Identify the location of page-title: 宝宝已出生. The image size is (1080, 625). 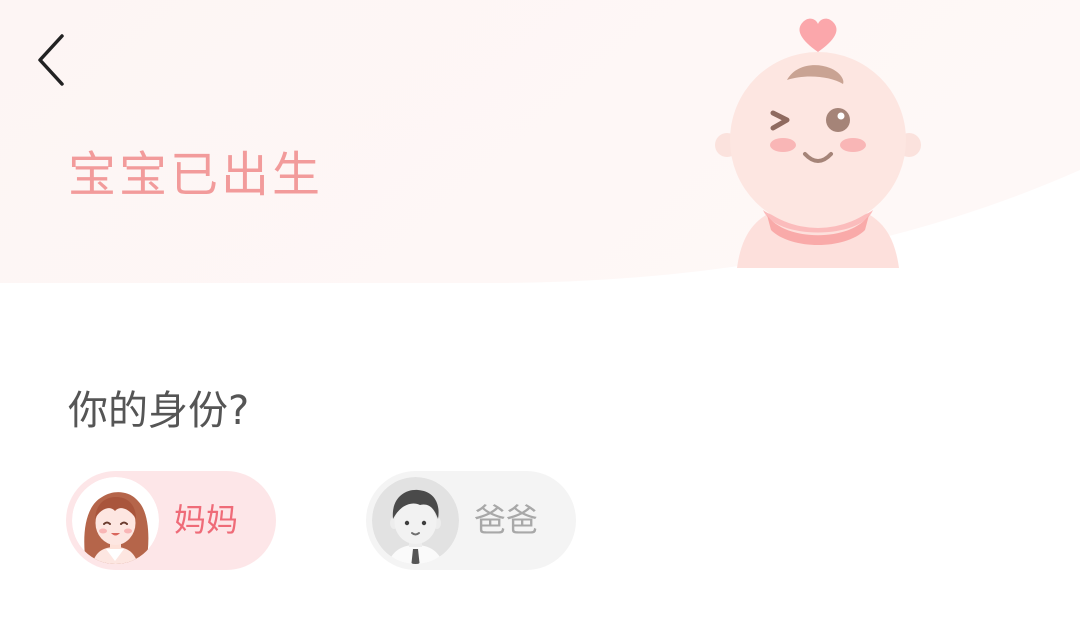
(196, 175).